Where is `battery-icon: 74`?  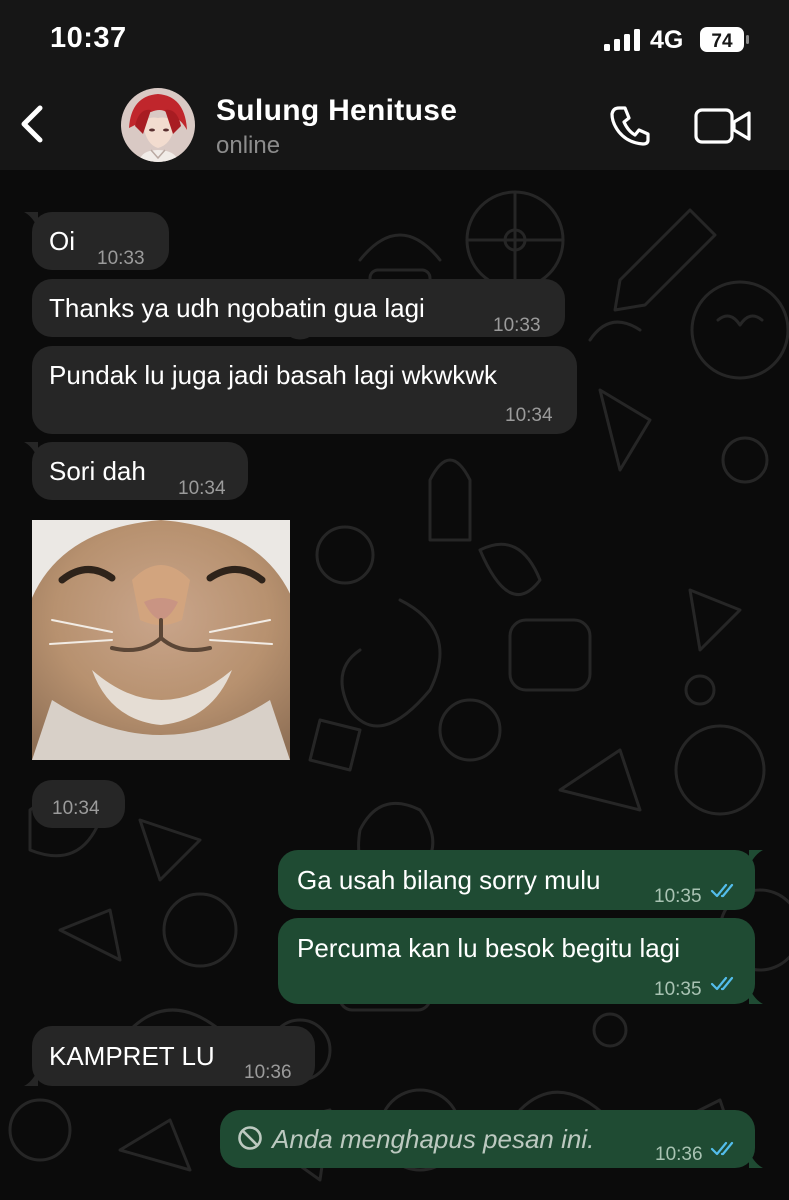 battery-icon: 74 is located at coordinates (724, 39).